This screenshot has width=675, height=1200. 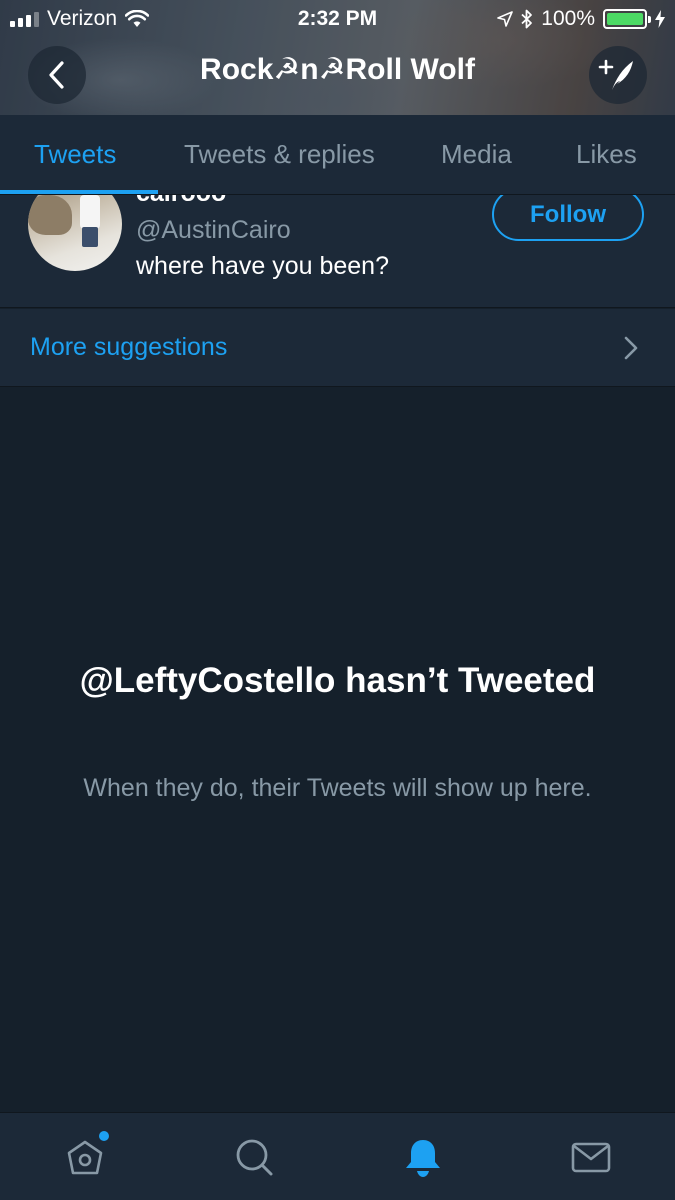 I want to click on home-icon, so click(x=85, y=1157).